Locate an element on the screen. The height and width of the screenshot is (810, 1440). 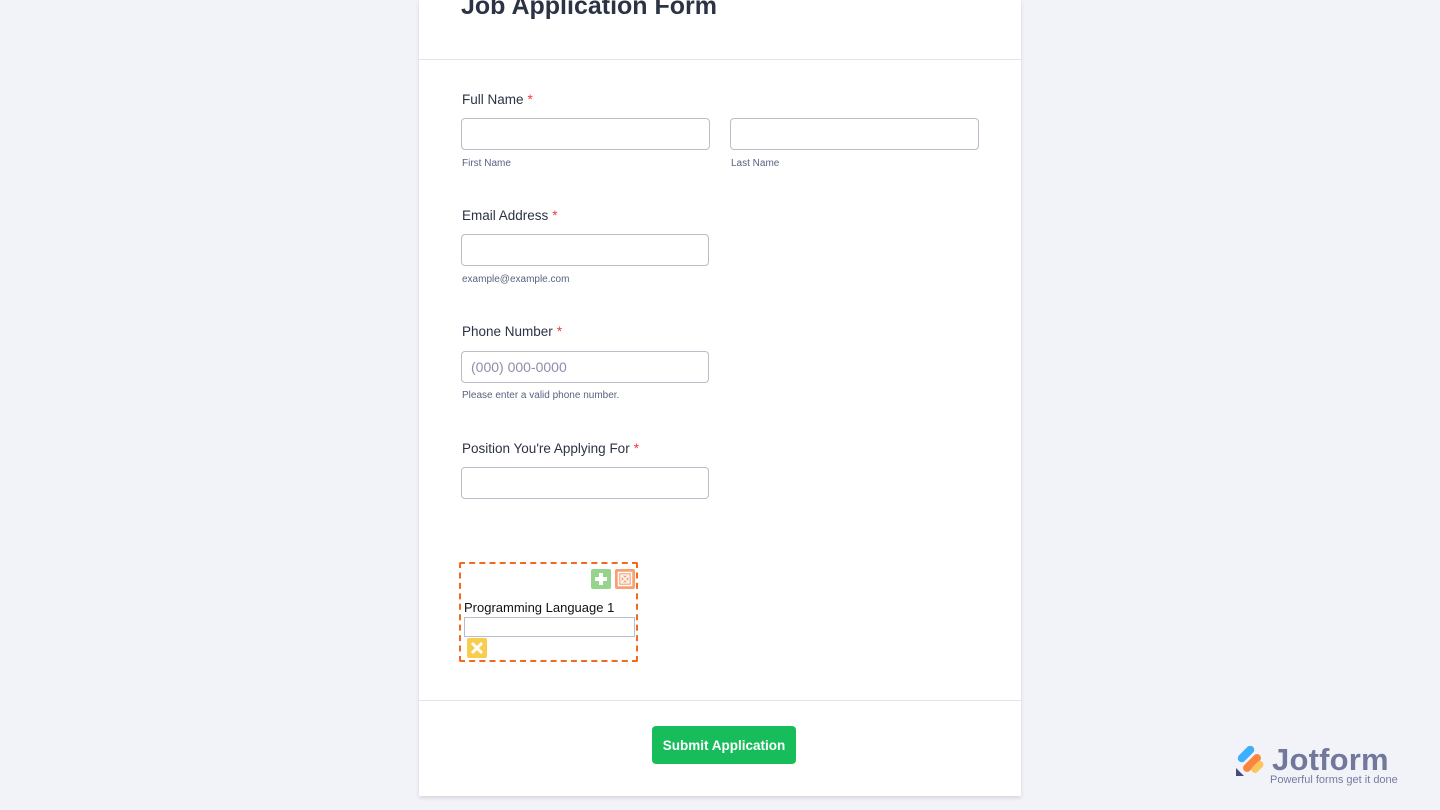
jotform-tagline: Powerful forms get it done is located at coordinates (1334, 780).